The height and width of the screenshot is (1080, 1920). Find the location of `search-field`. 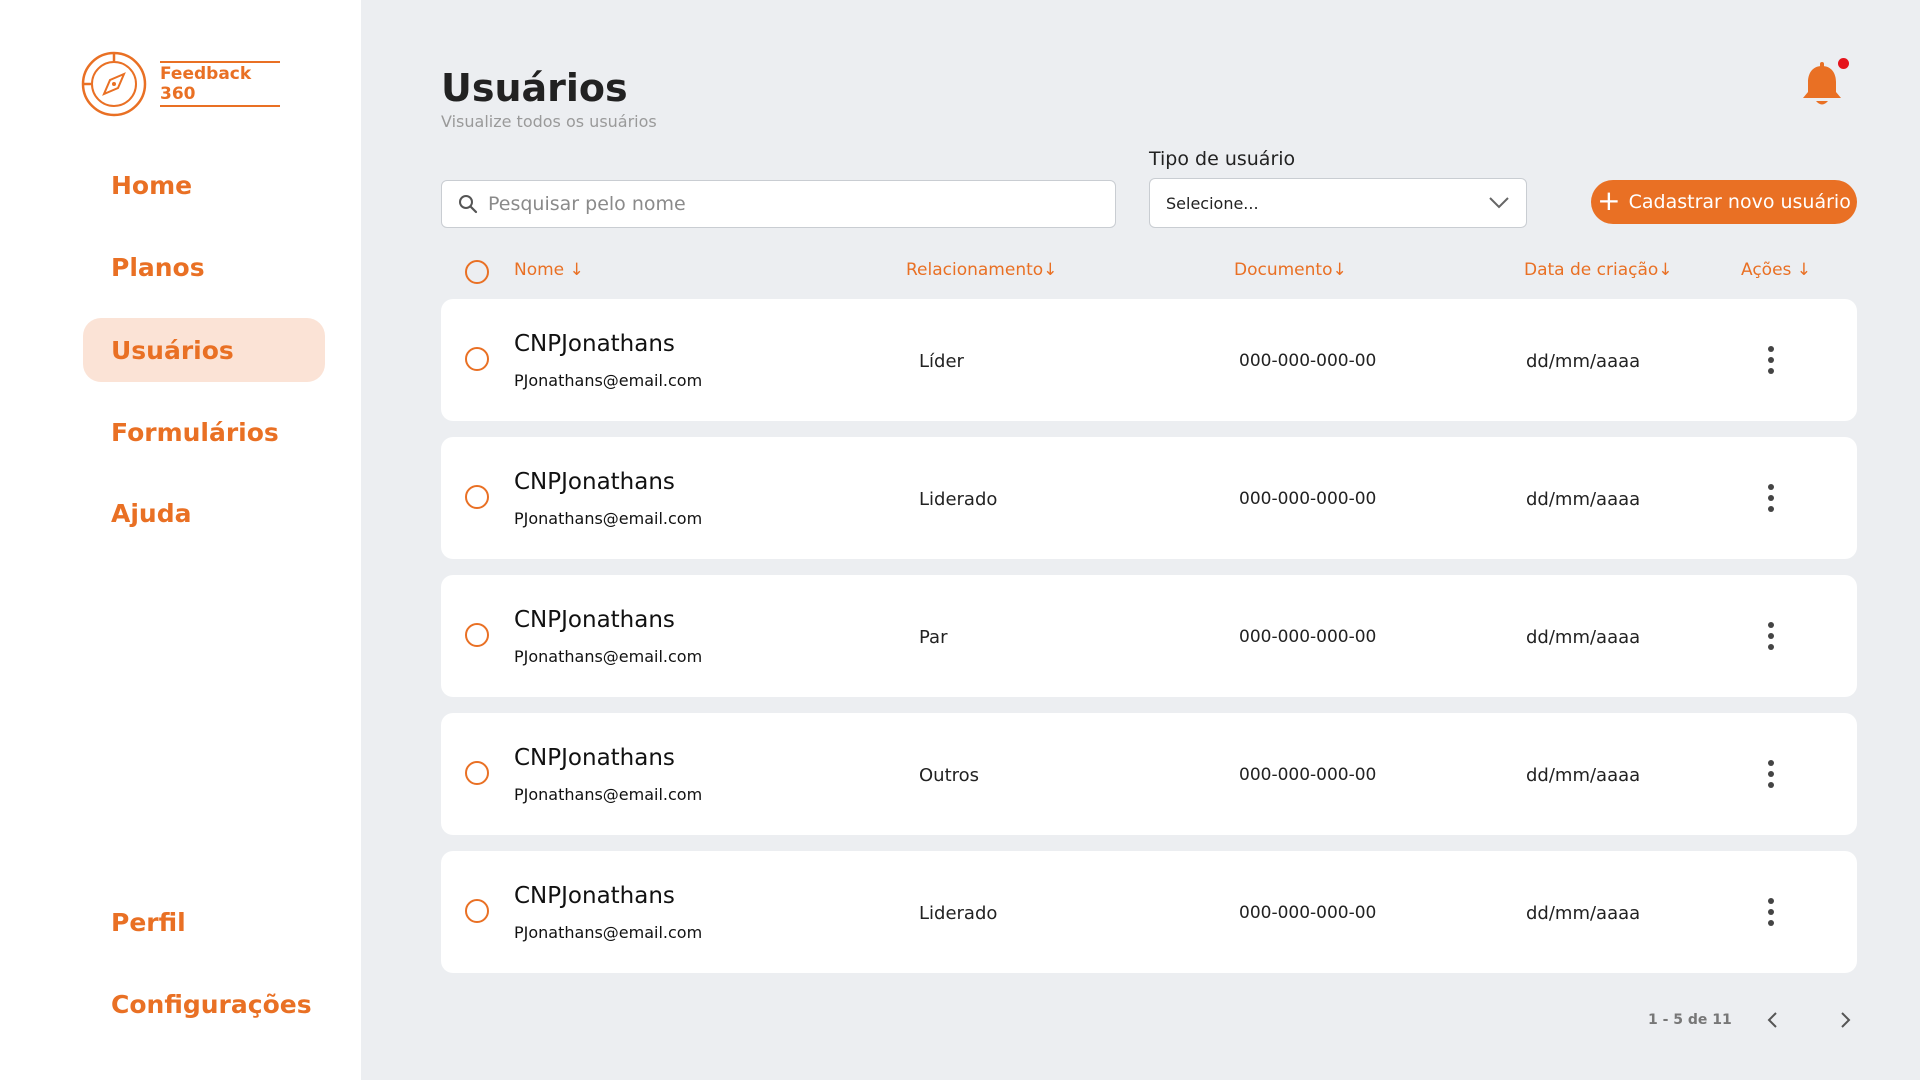

search-field is located at coordinates (778, 204).